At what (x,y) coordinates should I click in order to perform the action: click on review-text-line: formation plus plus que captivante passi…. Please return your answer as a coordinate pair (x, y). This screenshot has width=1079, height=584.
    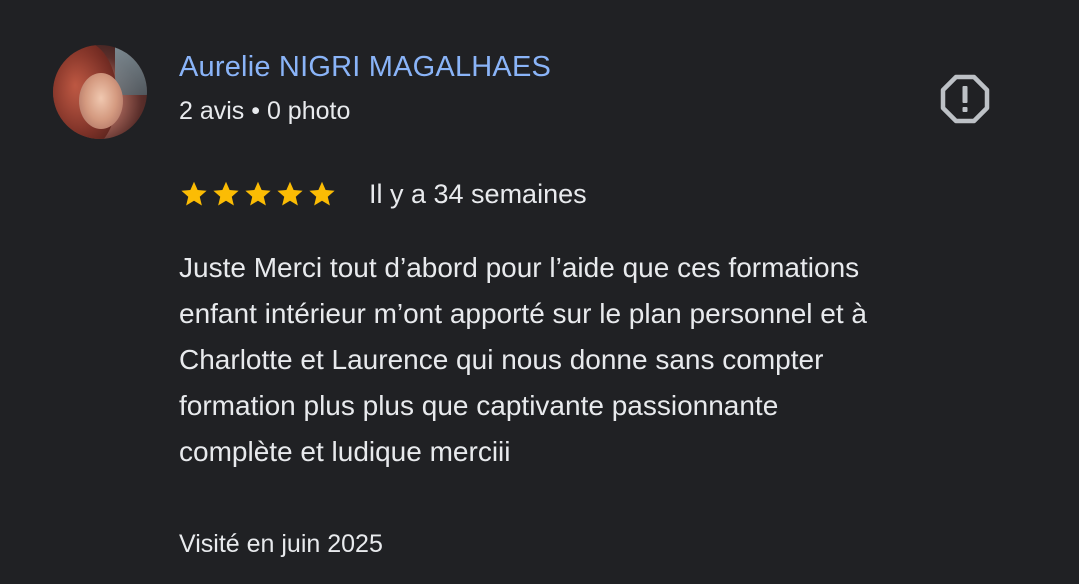
    Looking at the image, I should click on (479, 405).